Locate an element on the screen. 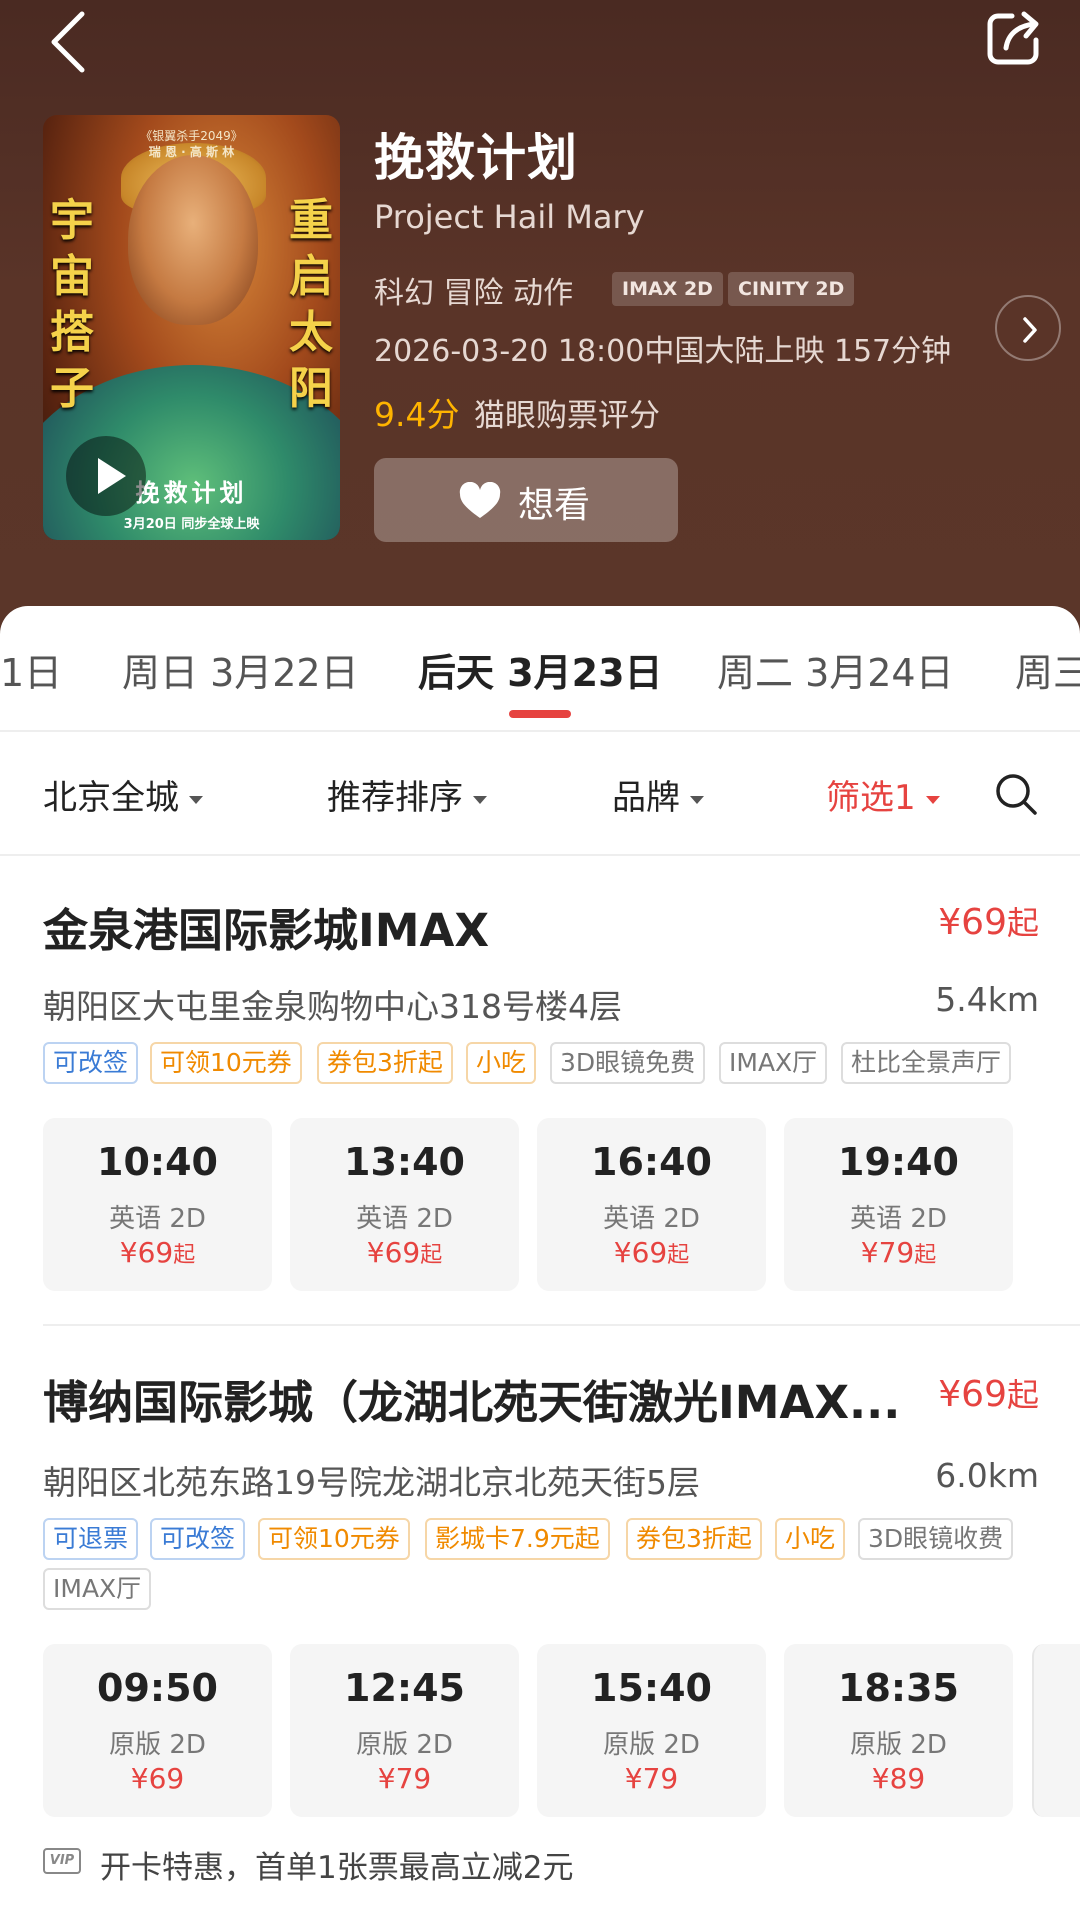 The height and width of the screenshot is (1914, 1080). poster-date: 3月20日 同步全球上映 is located at coordinates (191, 524).